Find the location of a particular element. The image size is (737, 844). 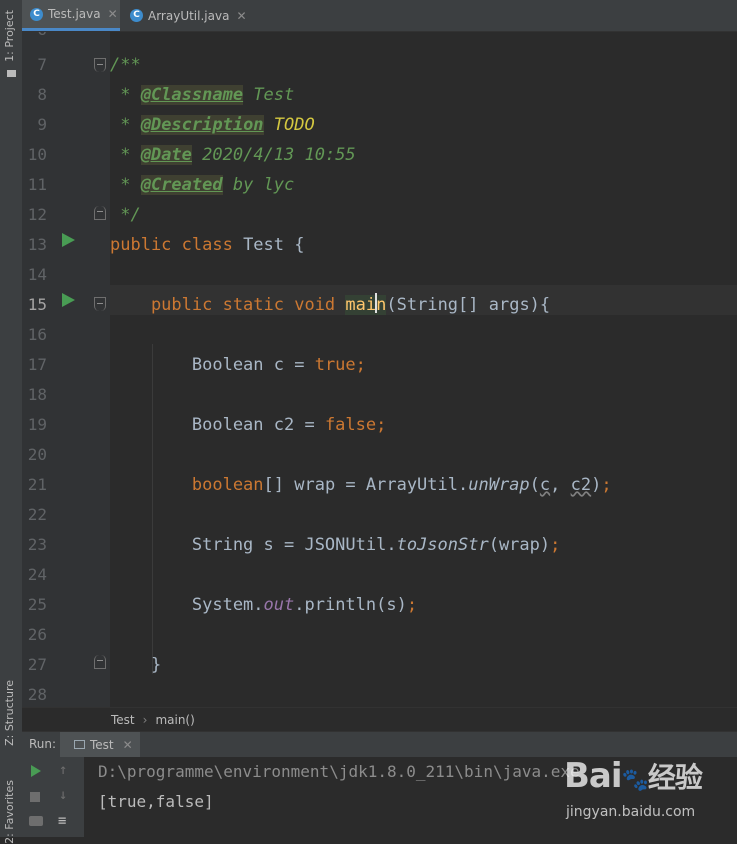

watermark-logo: Bai🐾经验 is located at coordinates (633, 776).